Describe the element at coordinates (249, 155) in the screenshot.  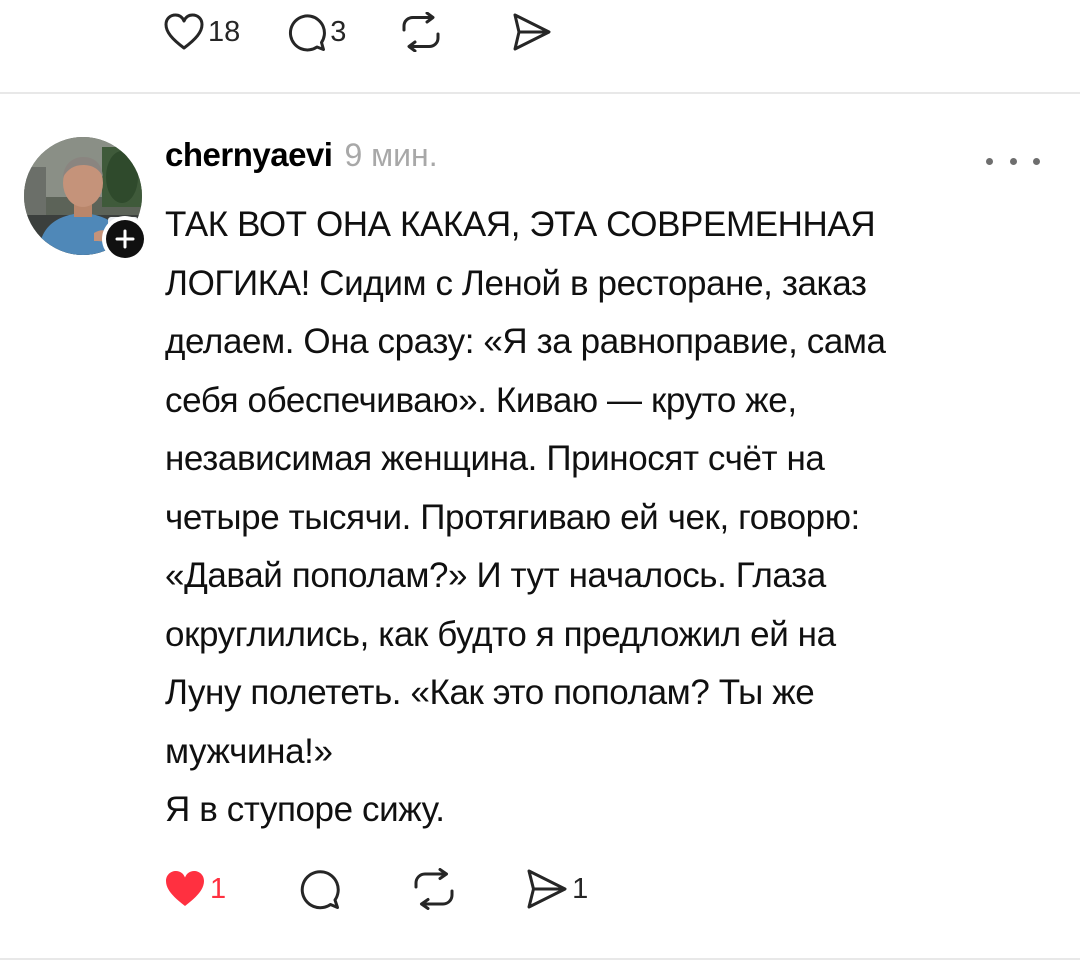
I see `username: chernyaevi` at that location.